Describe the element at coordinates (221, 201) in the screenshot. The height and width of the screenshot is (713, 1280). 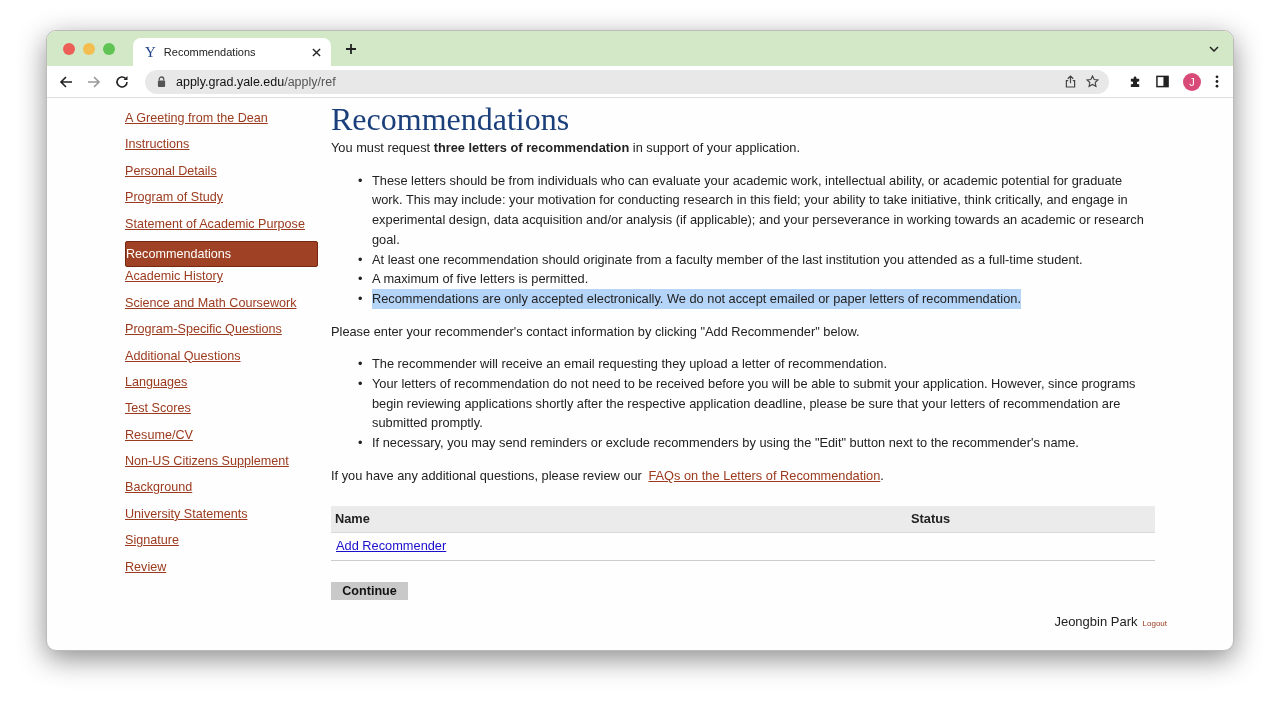
I see `sidebar-link: Program of Study` at that location.